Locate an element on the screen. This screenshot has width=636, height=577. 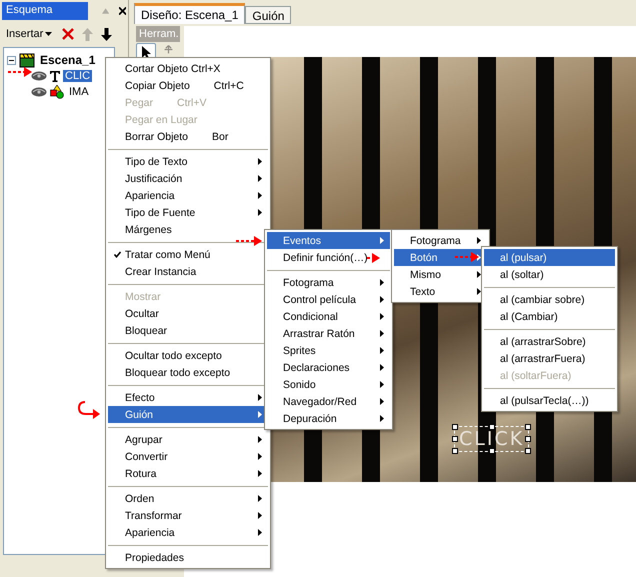
tab: Diseño: Escena_1 is located at coordinates (190, 13).